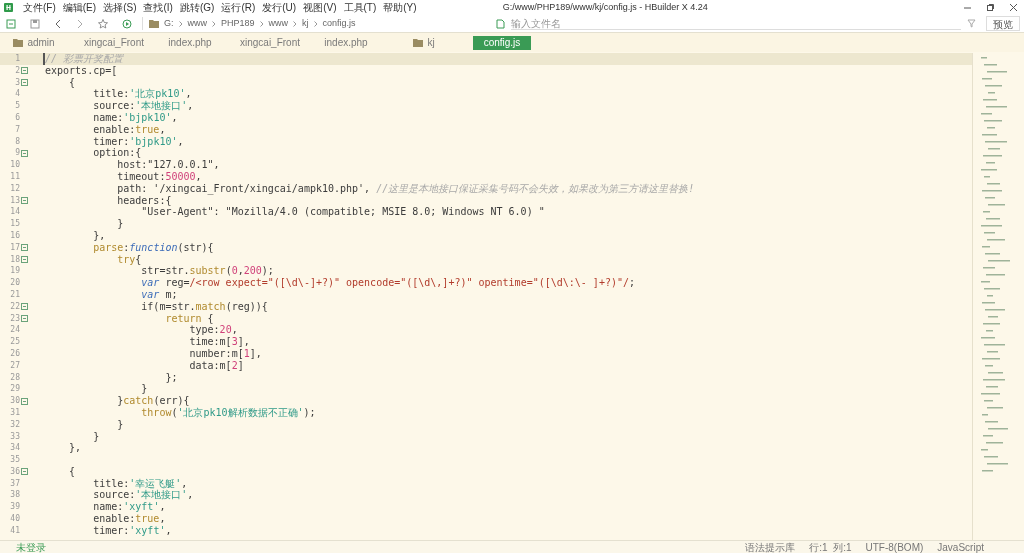 The height and width of the screenshot is (553, 1024). What do you see at coordinates (14, 165) in the screenshot?
I see `line-number: 10` at bounding box center [14, 165].